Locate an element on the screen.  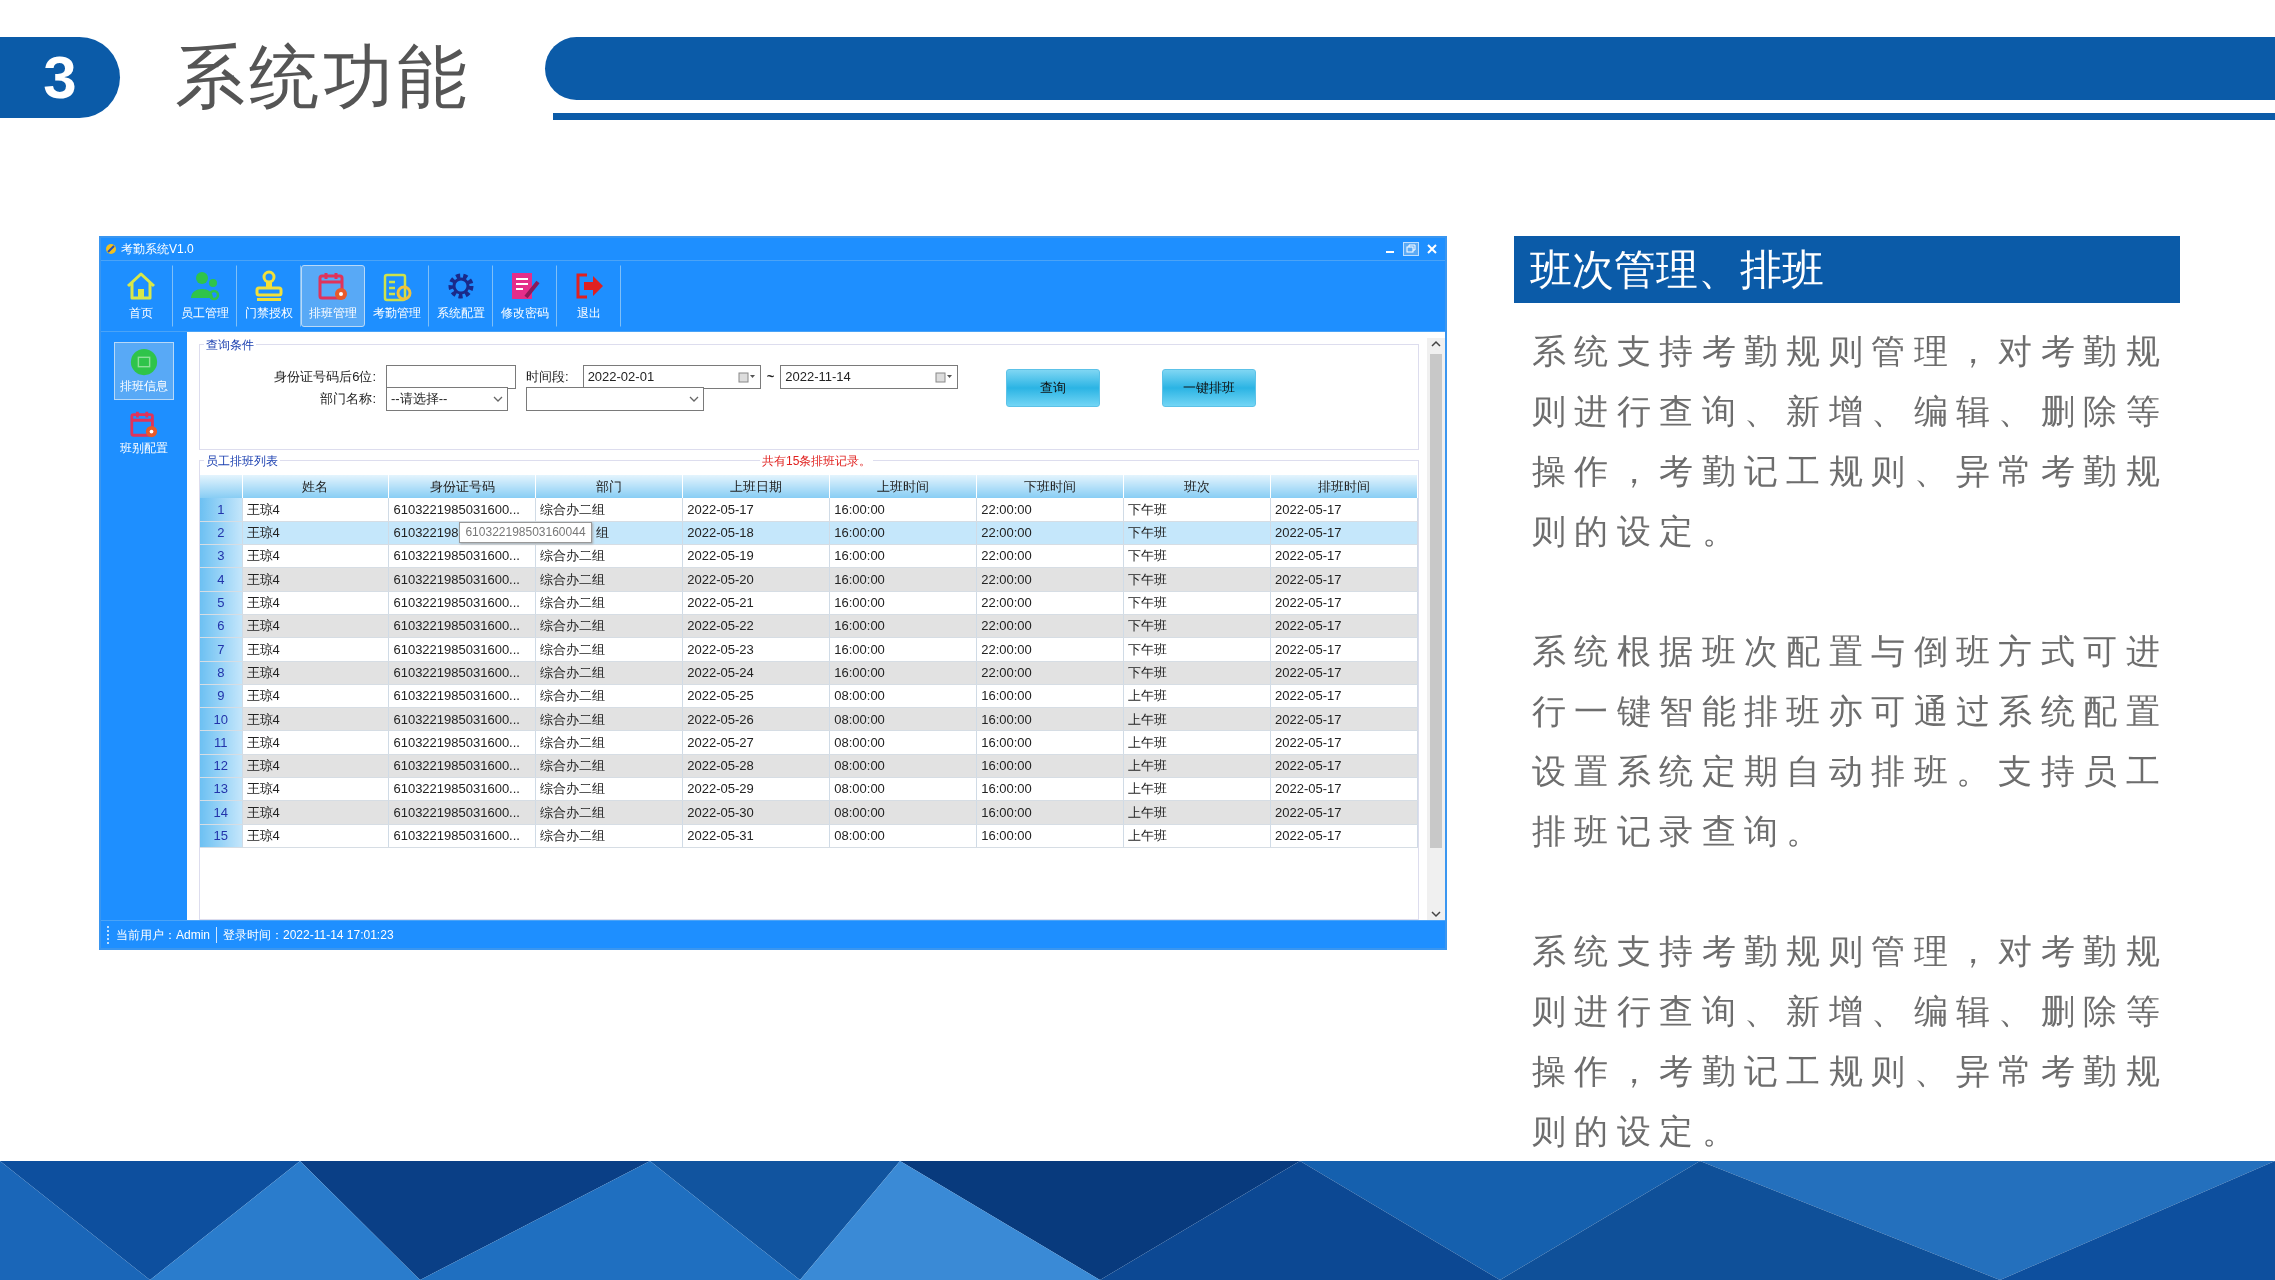
section-number: 3 is located at coordinates (60, 77).